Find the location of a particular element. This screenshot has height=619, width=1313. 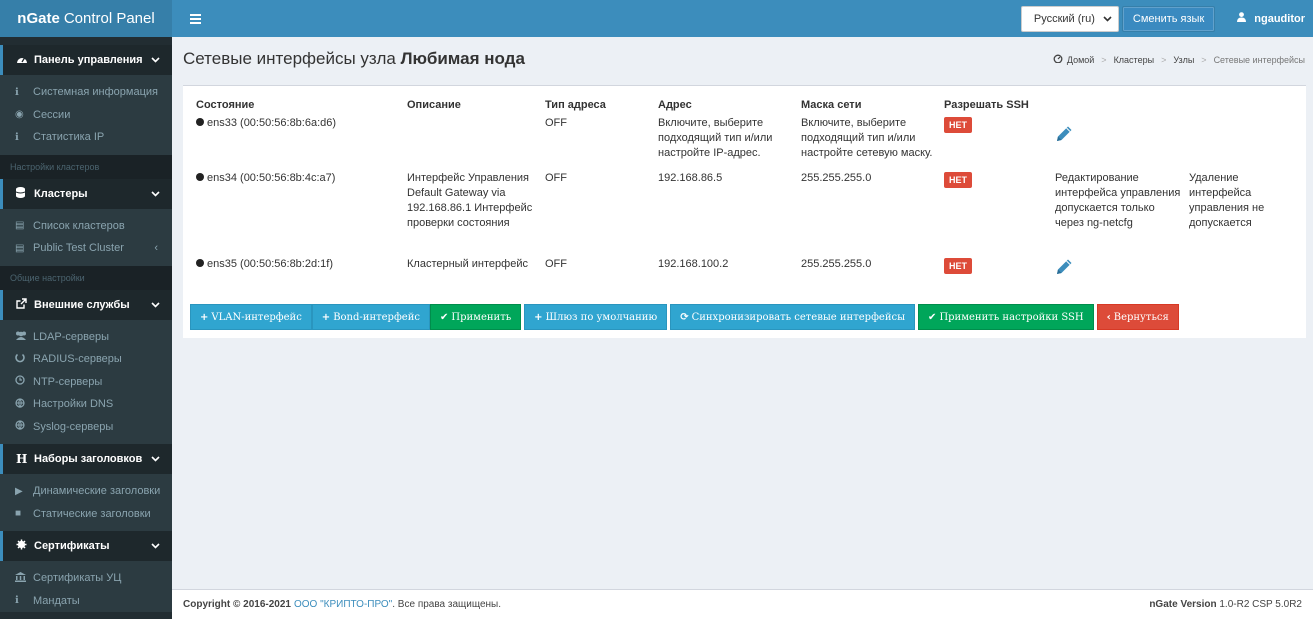

cell-state: ens34 (00:50:56:8b:4c:a7) is located at coordinates (301, 214).